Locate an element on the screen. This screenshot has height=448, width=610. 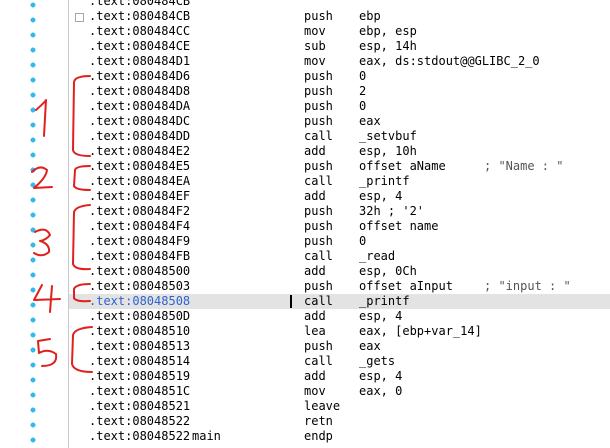
disasm-line: .text:080484CC mov ebp, esp is located at coordinates (339, 31).